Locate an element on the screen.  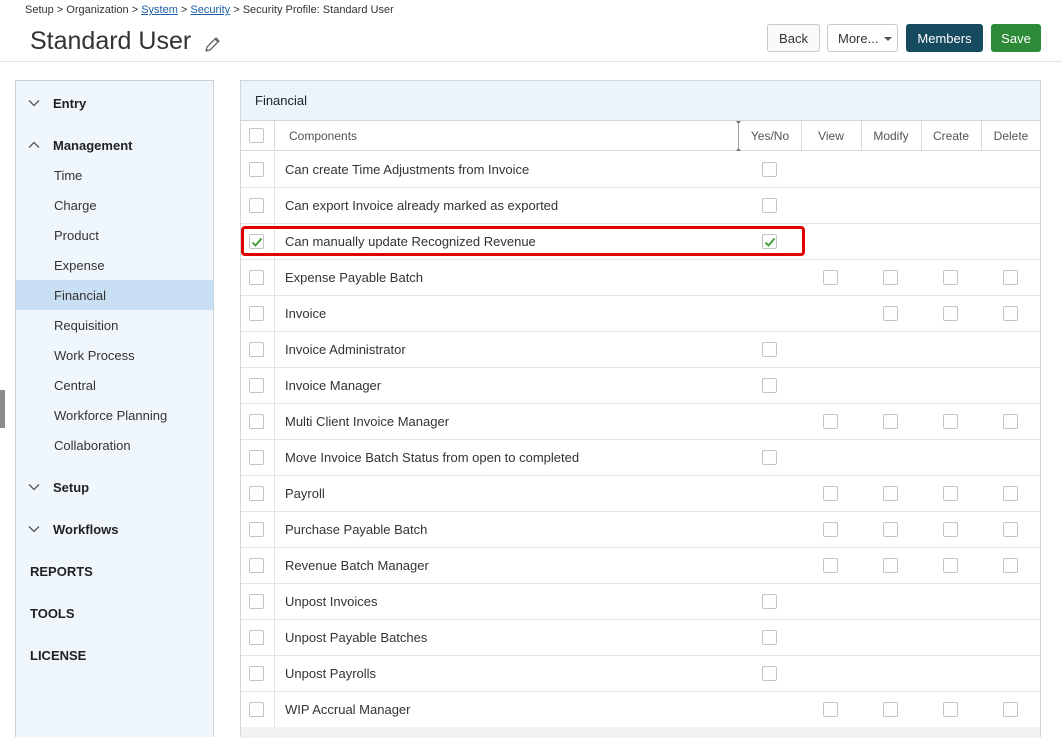
sidebar-item-work-process: Work Process is located at coordinates (114, 355).